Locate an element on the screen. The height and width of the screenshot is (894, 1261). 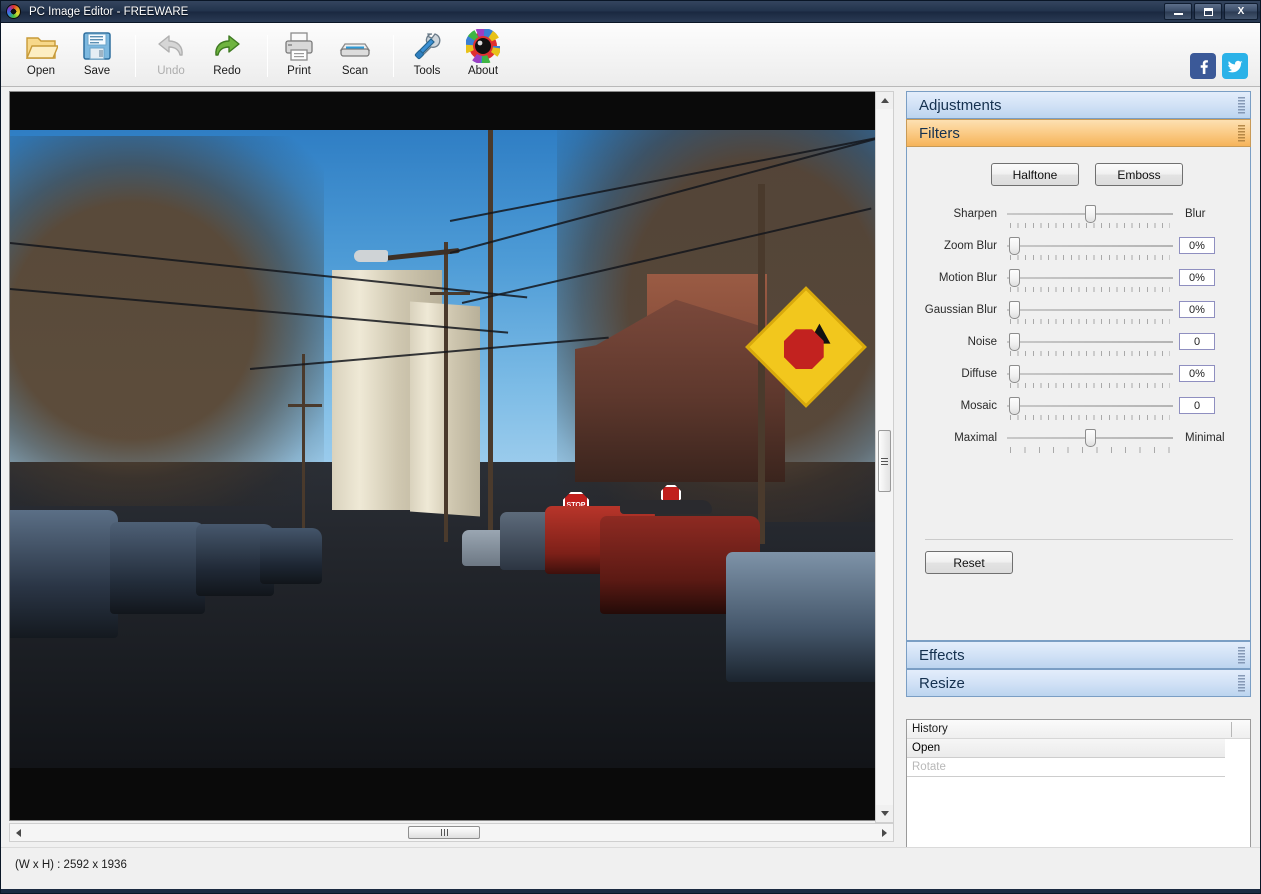
photo-car-blue-sedan is located at coordinates (808, 617).